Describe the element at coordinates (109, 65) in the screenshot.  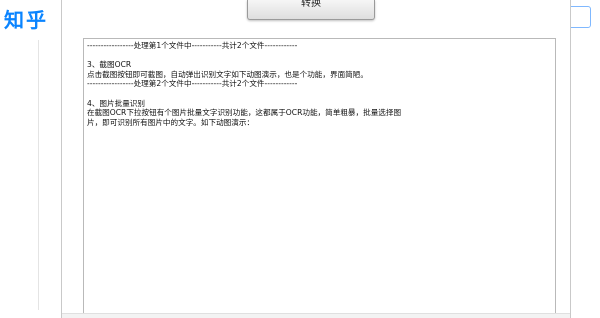
I see `result-line: 3、截图OCR` at that location.